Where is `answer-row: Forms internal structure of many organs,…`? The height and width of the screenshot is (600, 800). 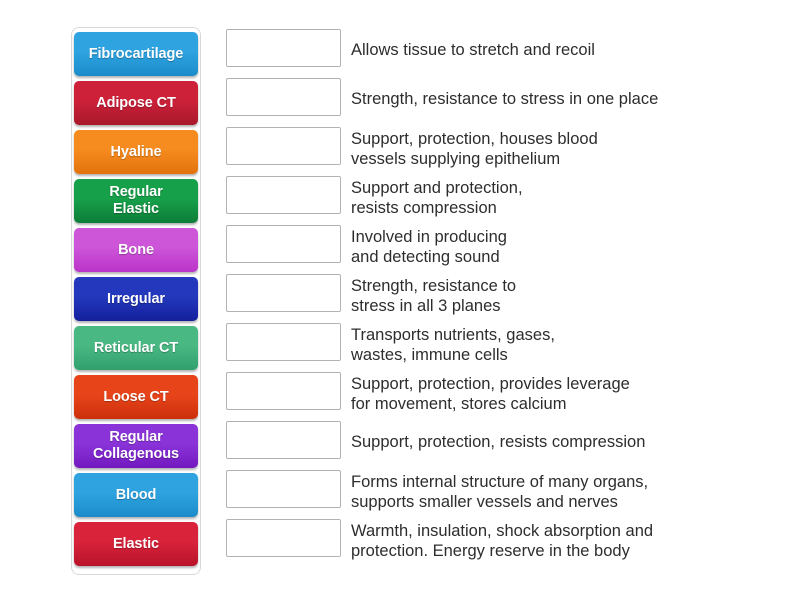 answer-row: Forms internal structure of many organs,… is located at coordinates (498, 494).